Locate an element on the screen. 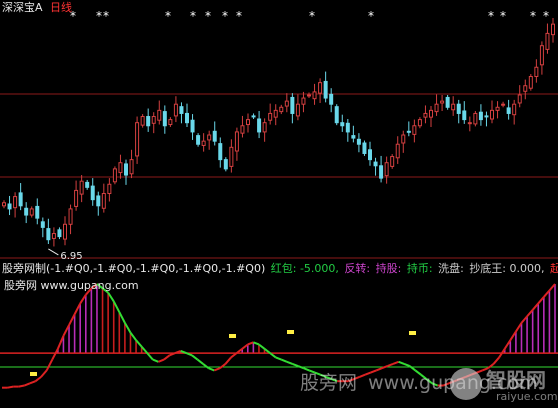  low-pointer is located at coordinates (53, 252).